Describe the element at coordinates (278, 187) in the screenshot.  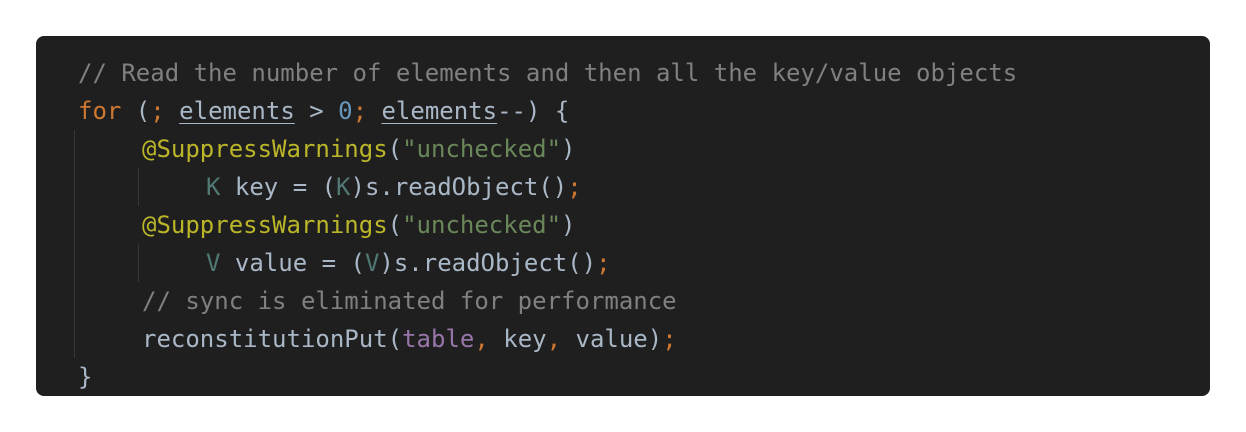
I see `code-text: key = (` at that location.